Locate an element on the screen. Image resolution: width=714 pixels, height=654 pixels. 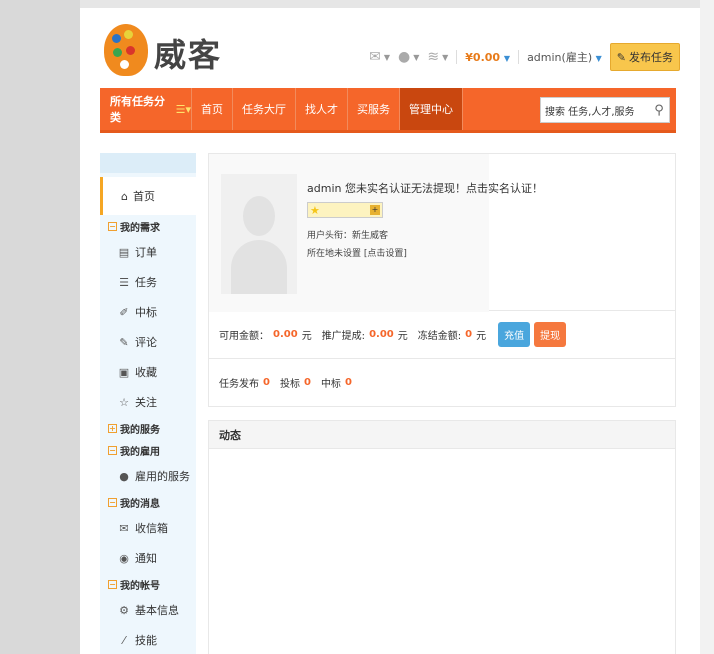
logo-palette-icon is located at coordinates (126, 50).